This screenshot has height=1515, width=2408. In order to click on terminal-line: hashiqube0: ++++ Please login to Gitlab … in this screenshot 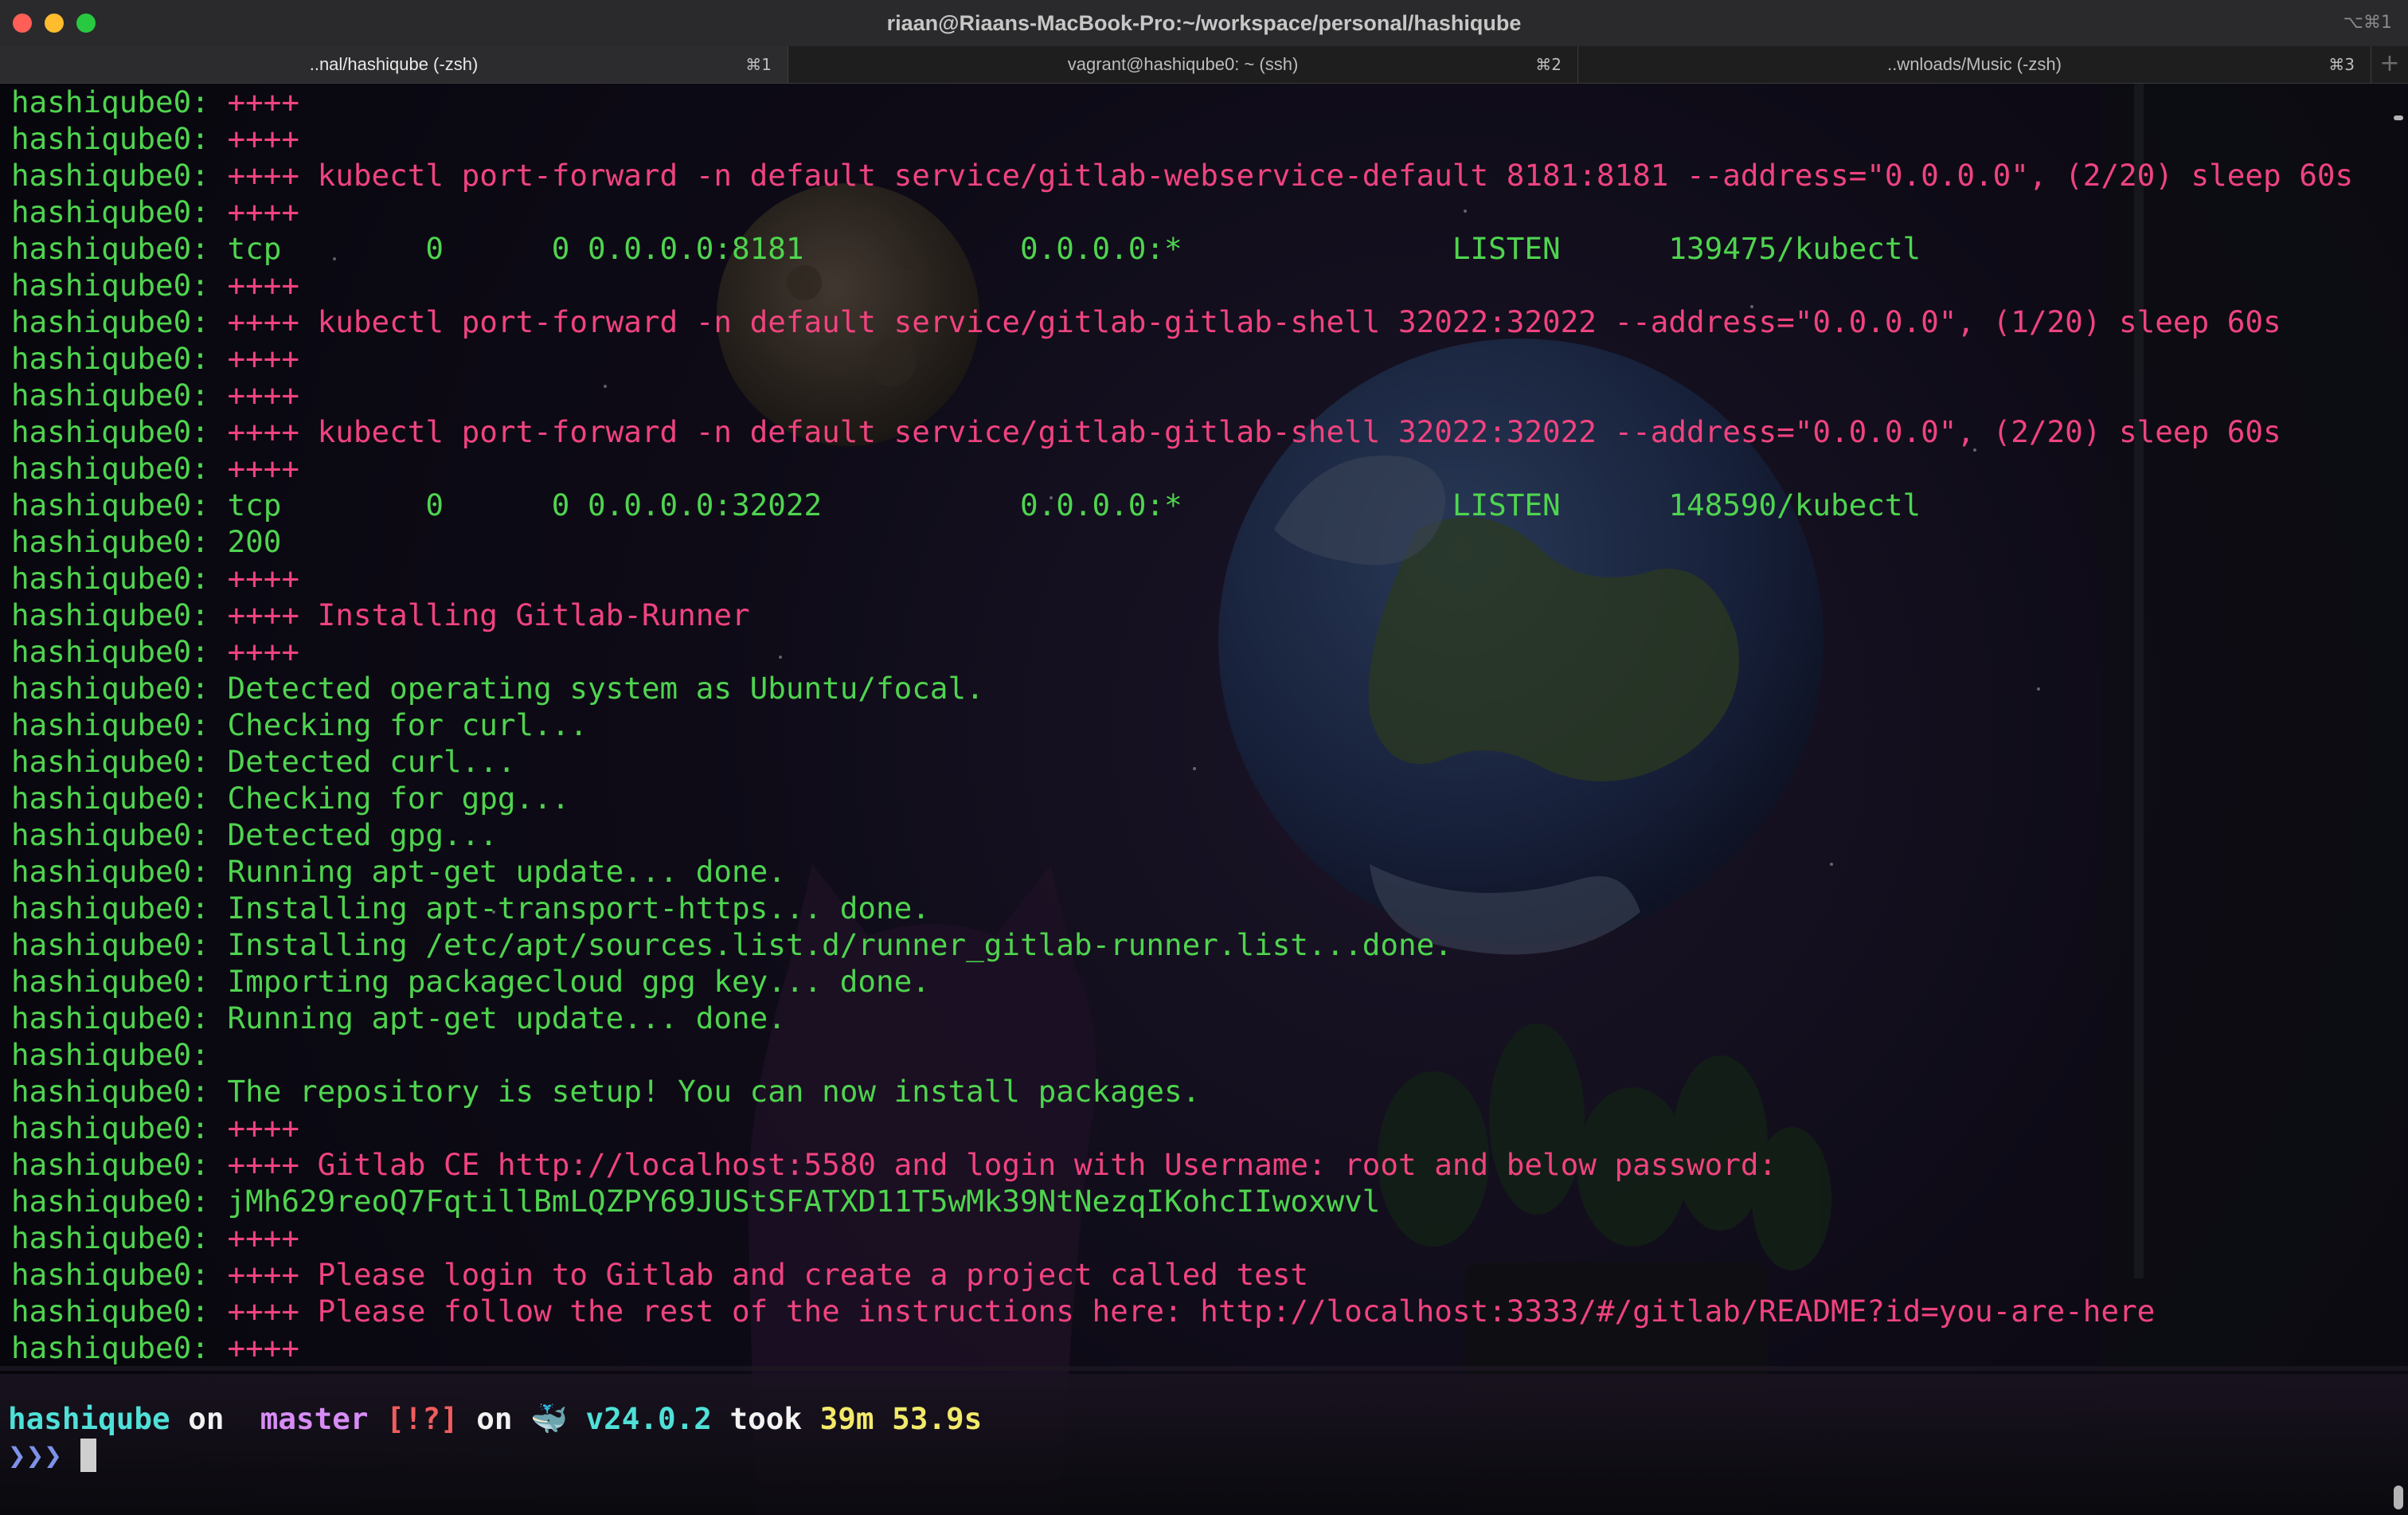, I will do `click(1182, 1274)`.